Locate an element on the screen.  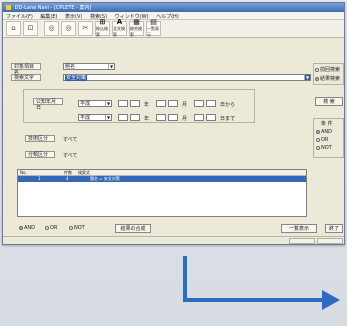
arrow-head is located at coordinates (331, 300).